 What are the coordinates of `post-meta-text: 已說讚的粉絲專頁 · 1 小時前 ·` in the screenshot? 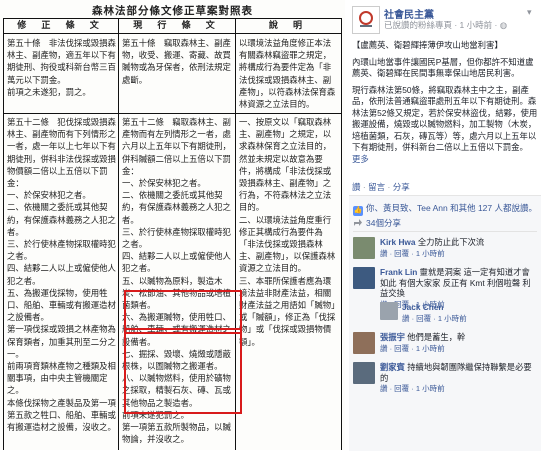 It's located at (442, 25).